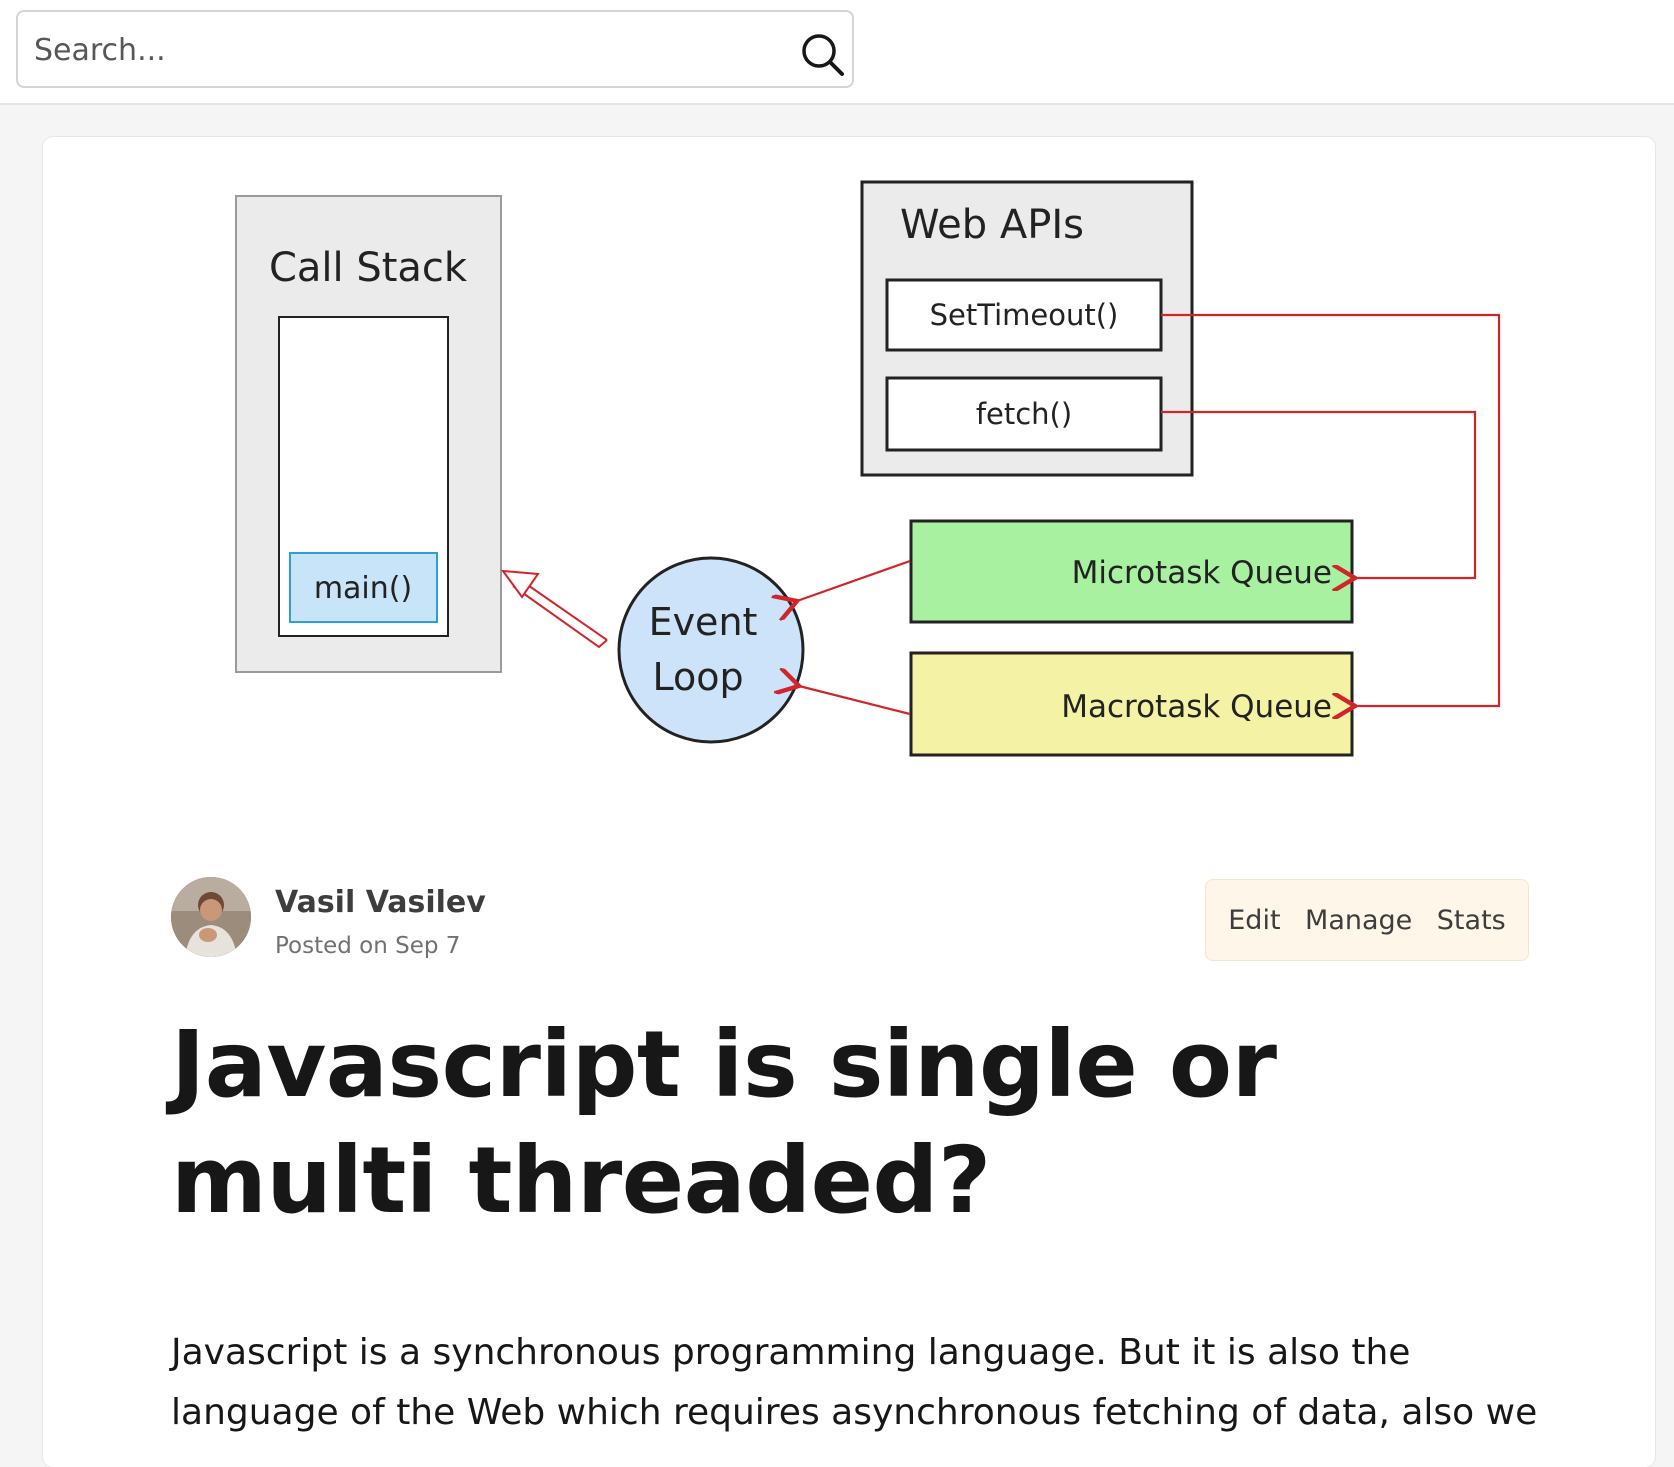 The height and width of the screenshot is (1467, 1674). What do you see at coordinates (368, 268) in the screenshot?
I see `call-stack-title: Call Stack` at bounding box center [368, 268].